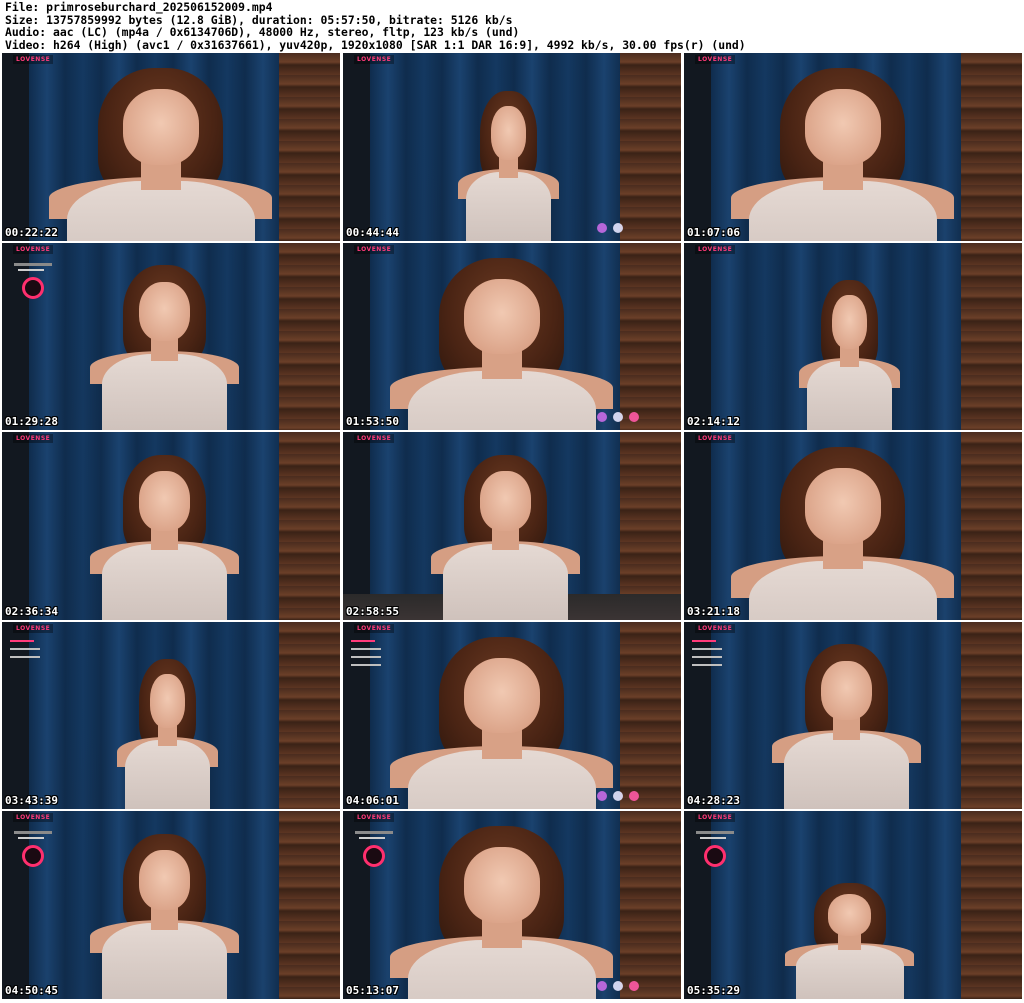 This screenshot has width=1024, height=1003. I want to click on thumbnail: LOVENSE 03:21:18, so click(853, 526).